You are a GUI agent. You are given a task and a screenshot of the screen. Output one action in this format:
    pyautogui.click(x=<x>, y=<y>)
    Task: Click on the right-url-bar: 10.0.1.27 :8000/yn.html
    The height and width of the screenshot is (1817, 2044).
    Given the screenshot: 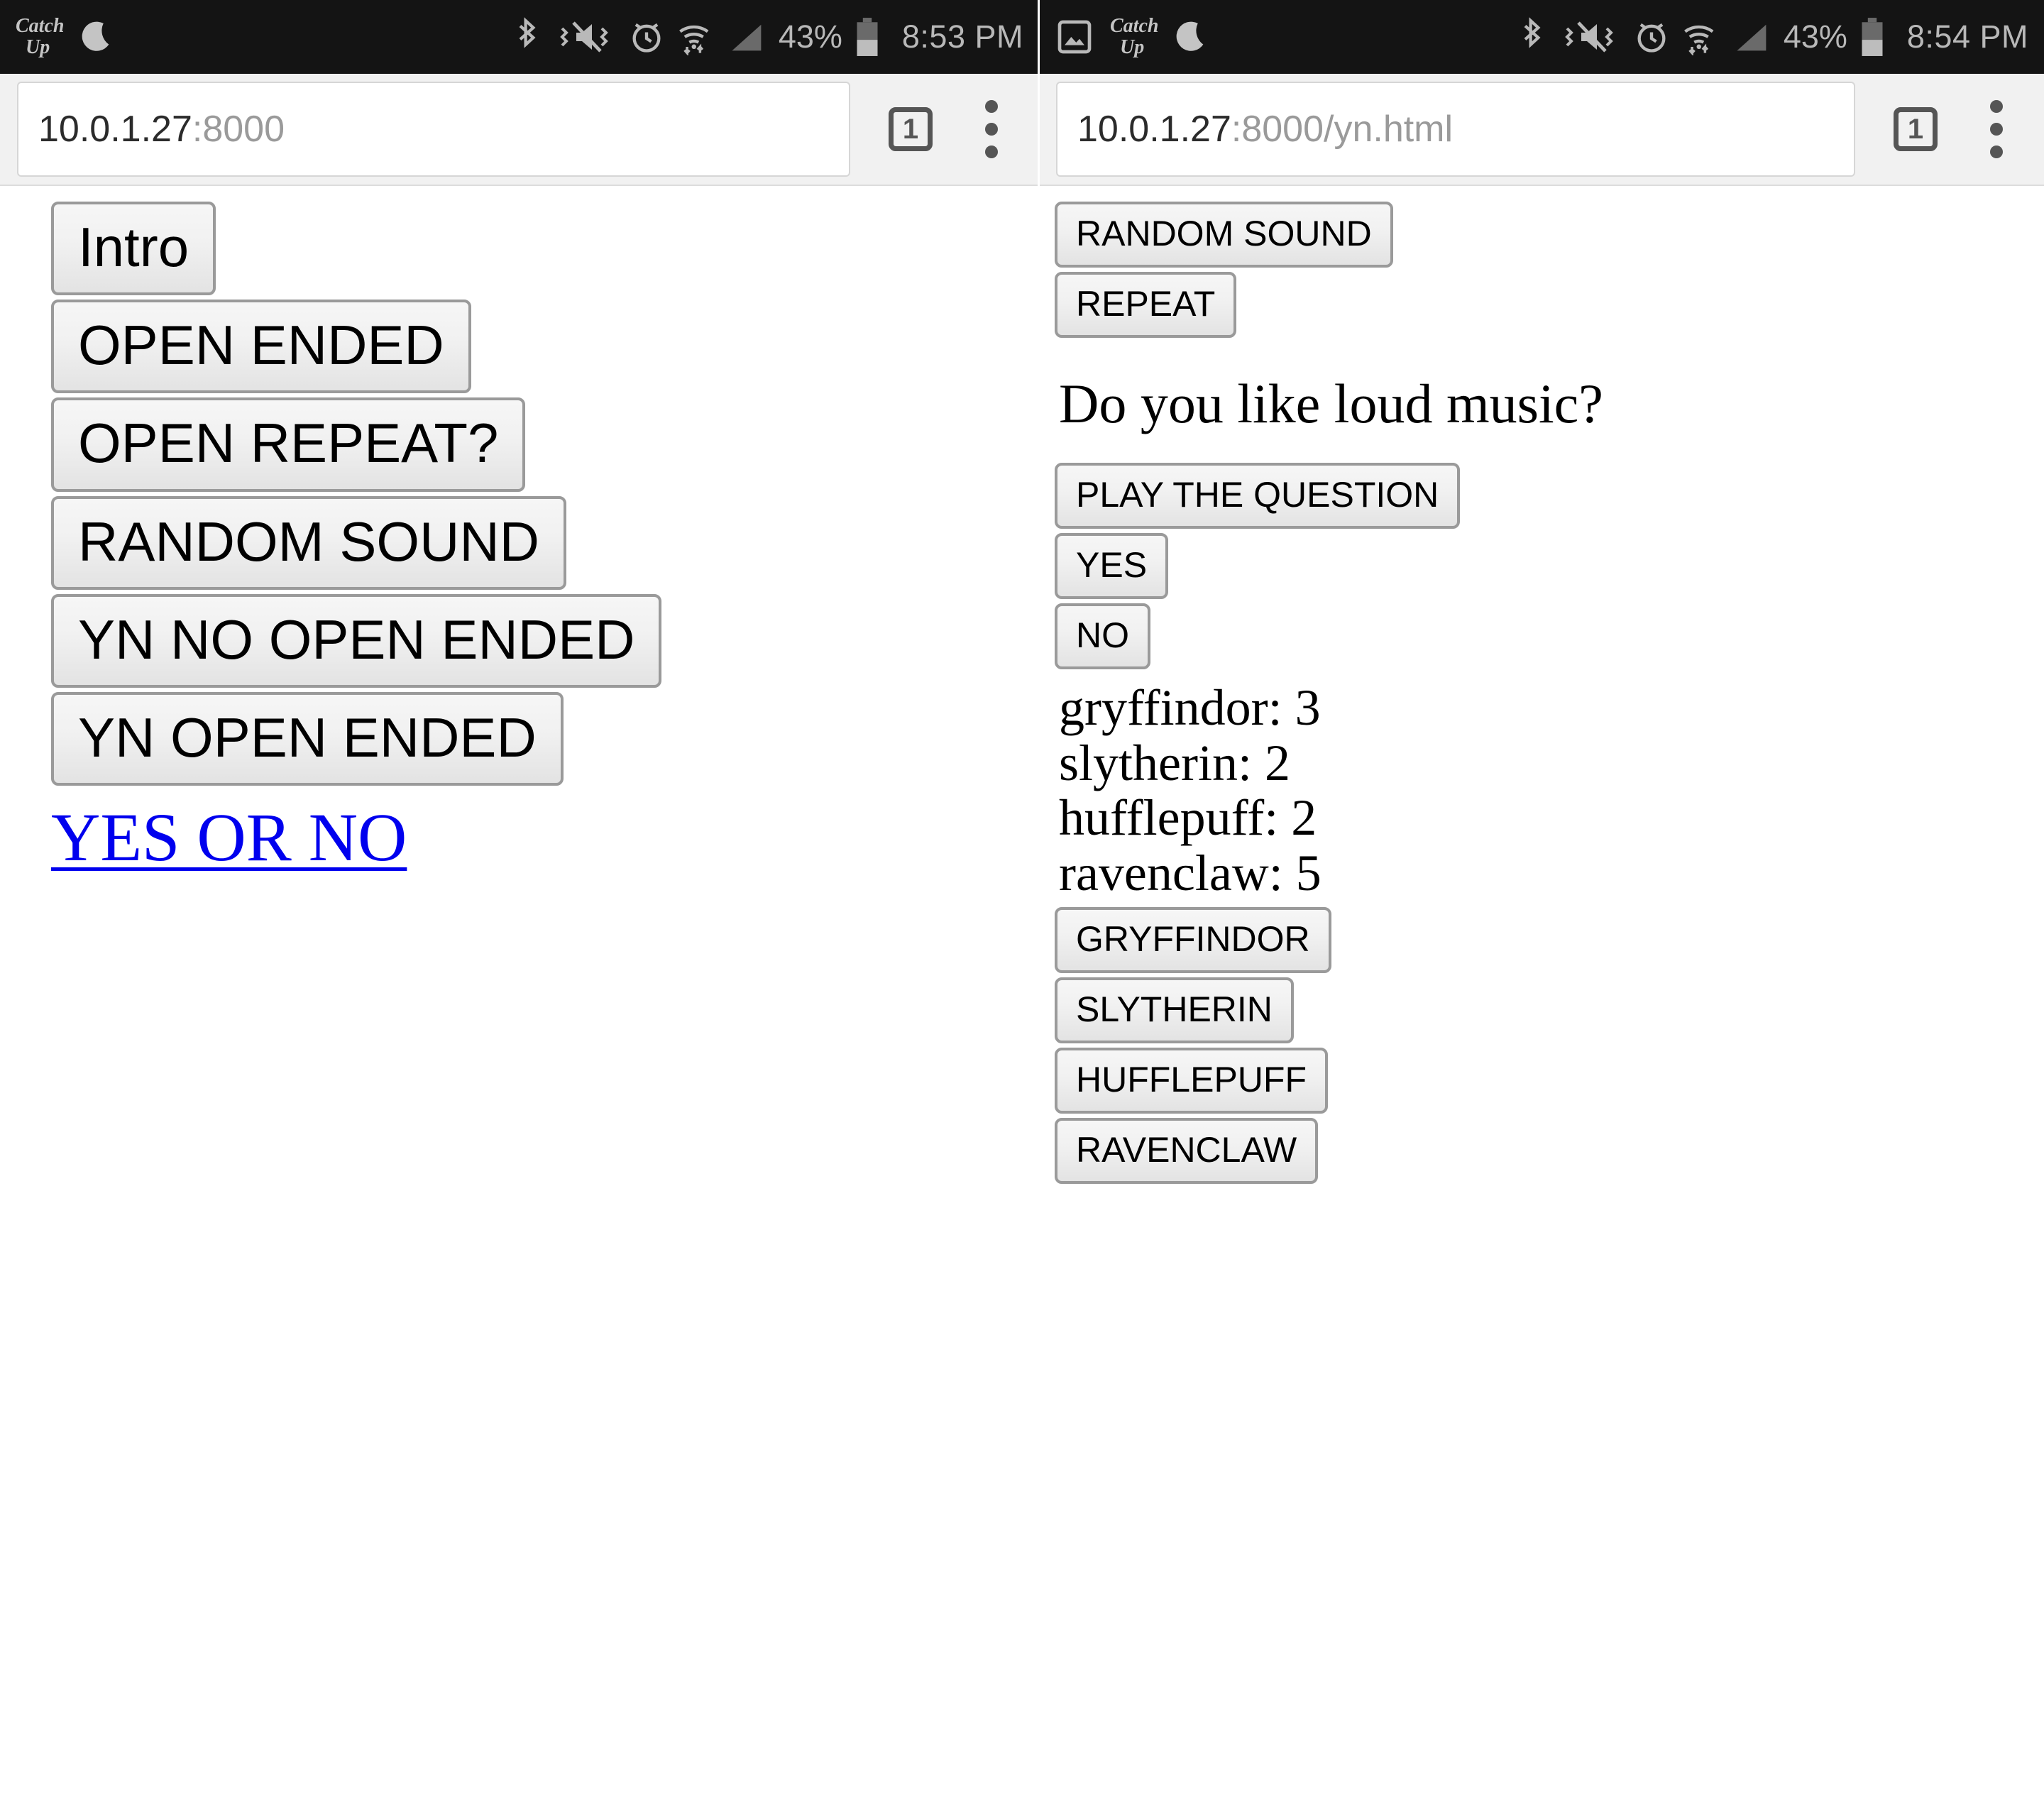 What is the action you would take?
    pyautogui.click(x=1455, y=129)
    